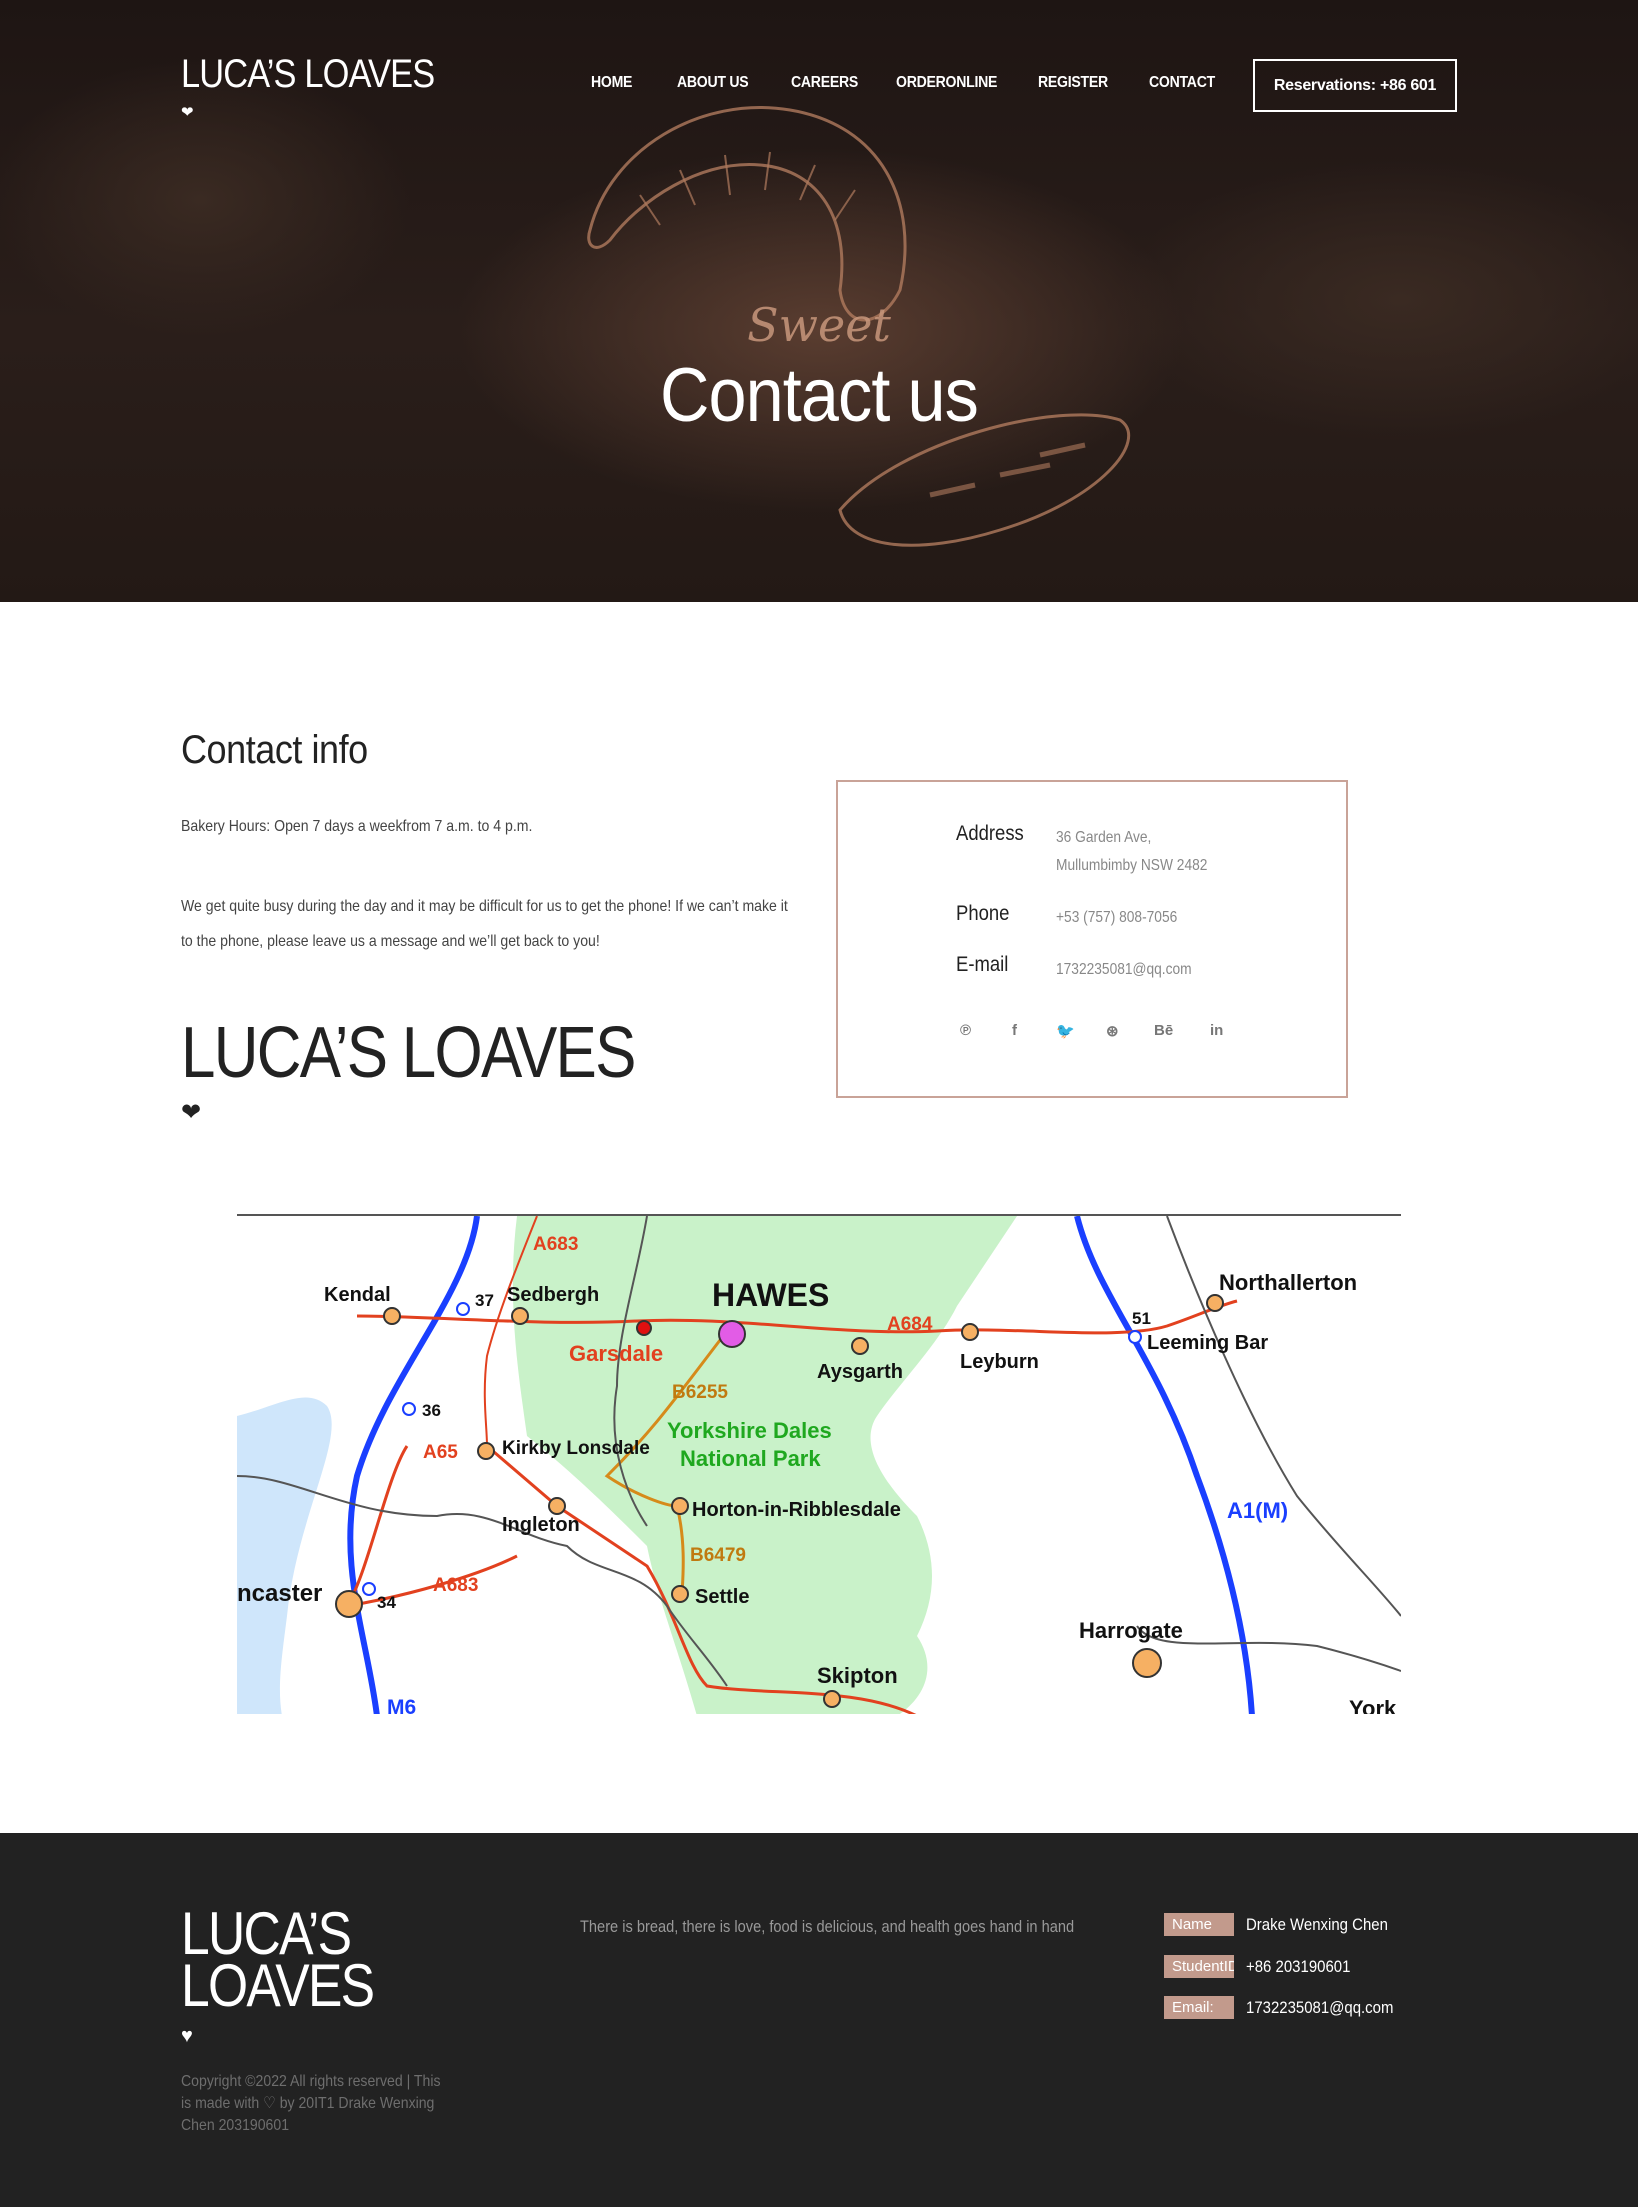 The width and height of the screenshot is (1638, 2207). I want to click on dribbble-icon: ⊛, so click(1112, 1031).